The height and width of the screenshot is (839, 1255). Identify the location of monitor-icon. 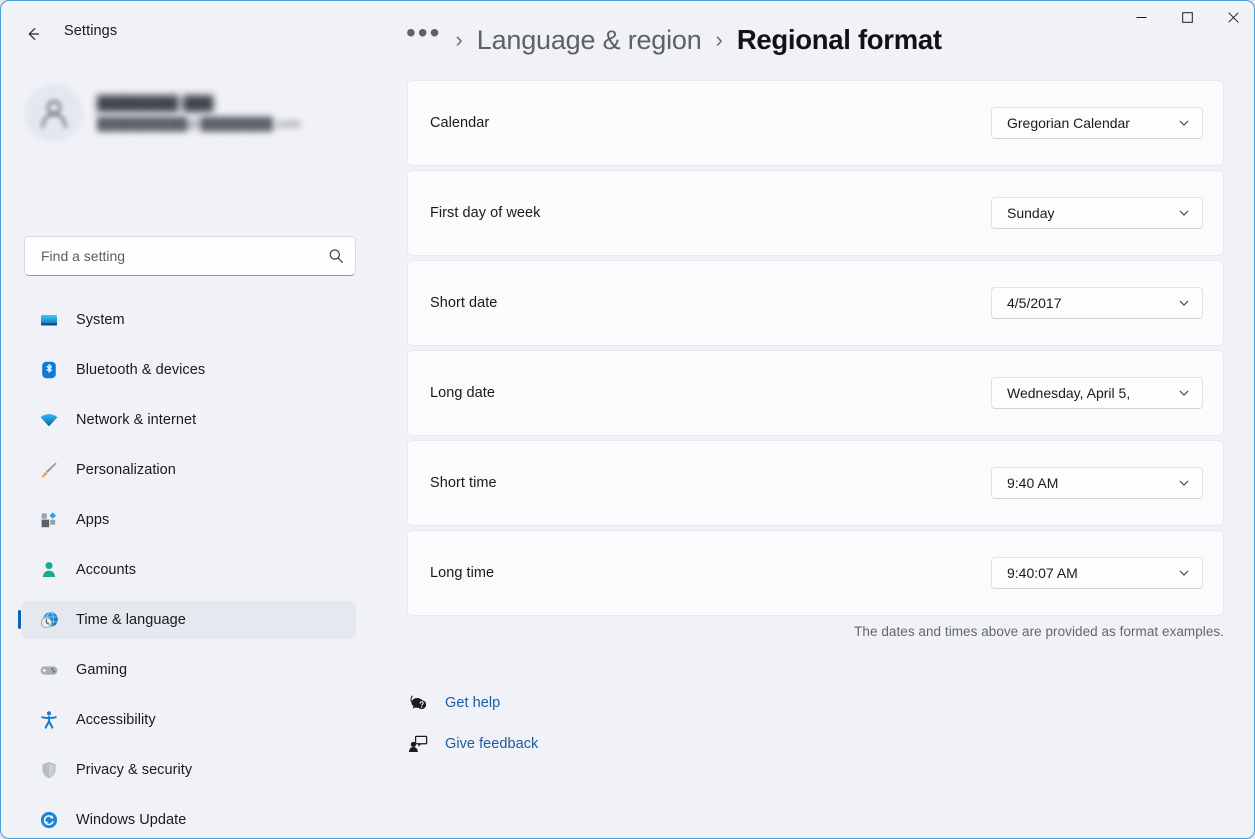
(49, 320).